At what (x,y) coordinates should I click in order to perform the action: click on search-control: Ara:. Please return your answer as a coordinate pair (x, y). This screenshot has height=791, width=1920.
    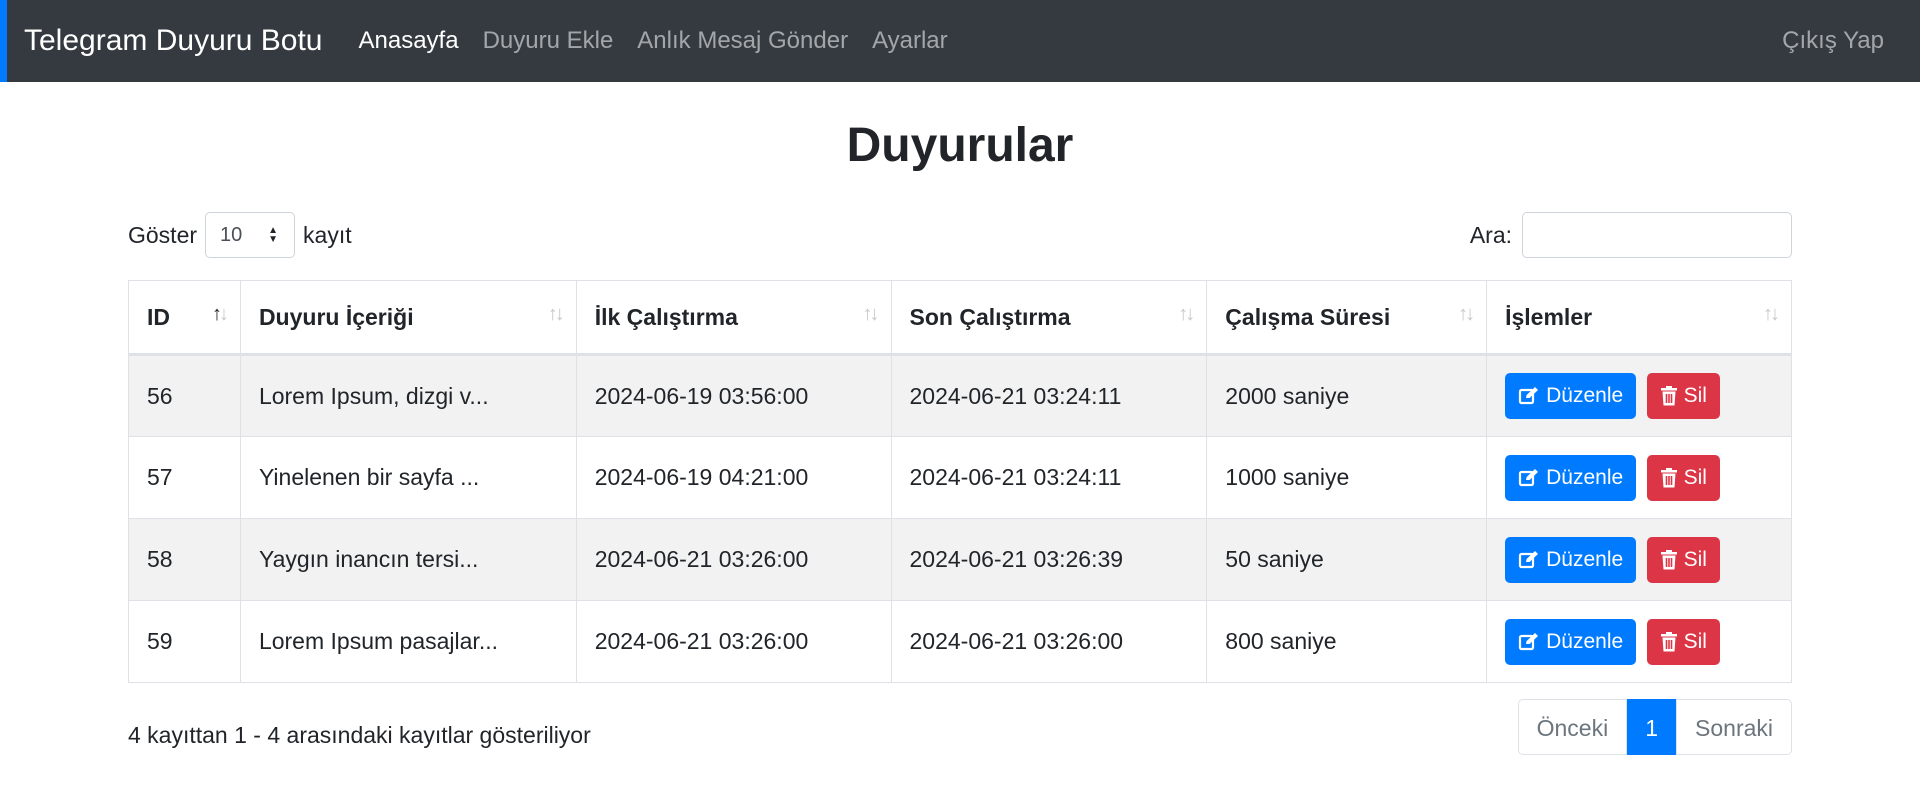
    Looking at the image, I should click on (1631, 235).